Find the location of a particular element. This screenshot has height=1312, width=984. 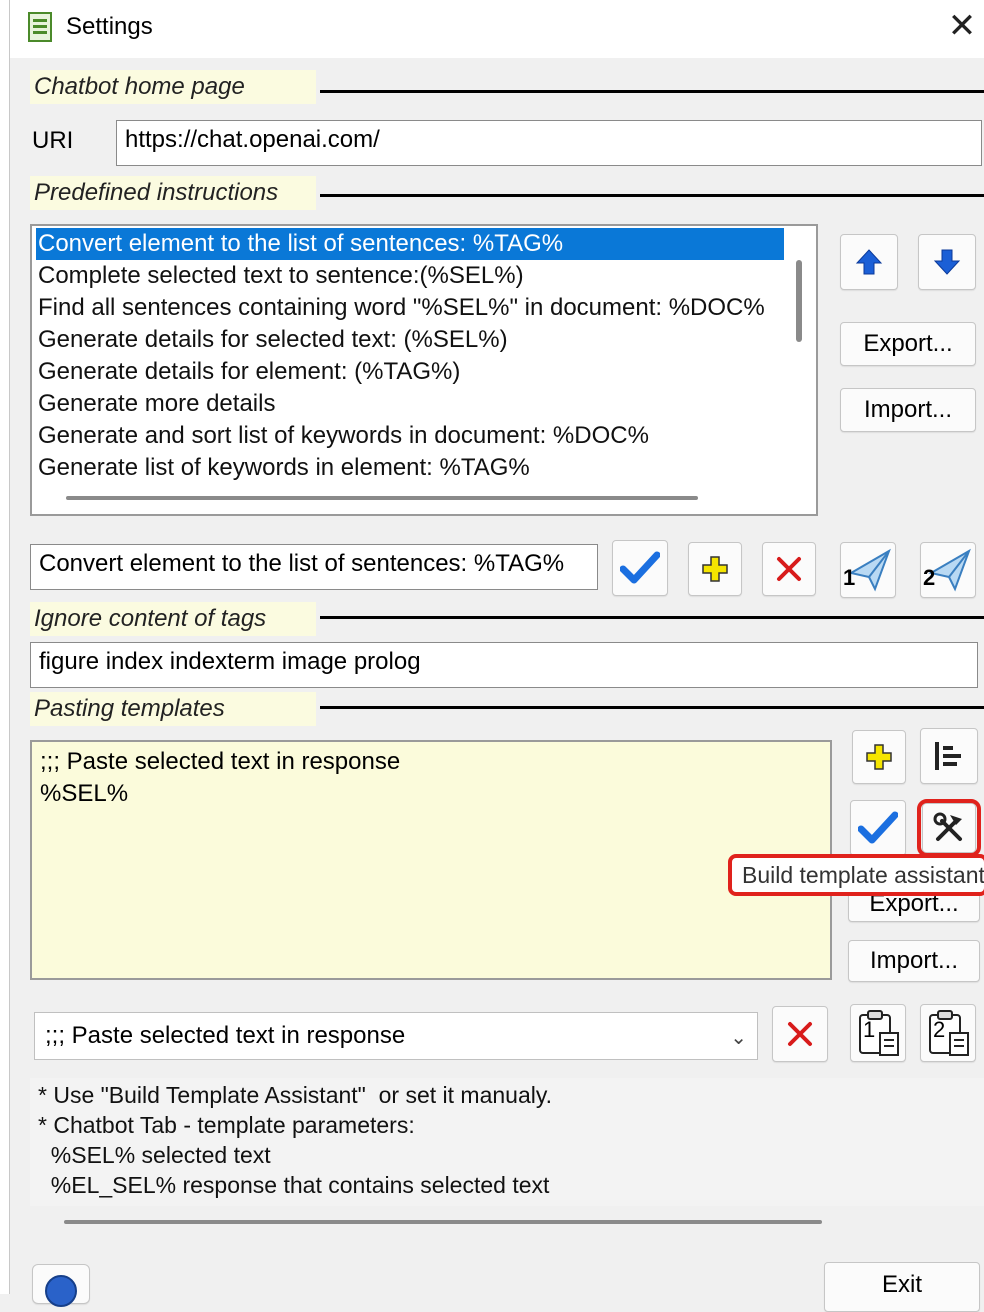

ignore-tags-input: figure index indexterm image prolog is located at coordinates (504, 665).